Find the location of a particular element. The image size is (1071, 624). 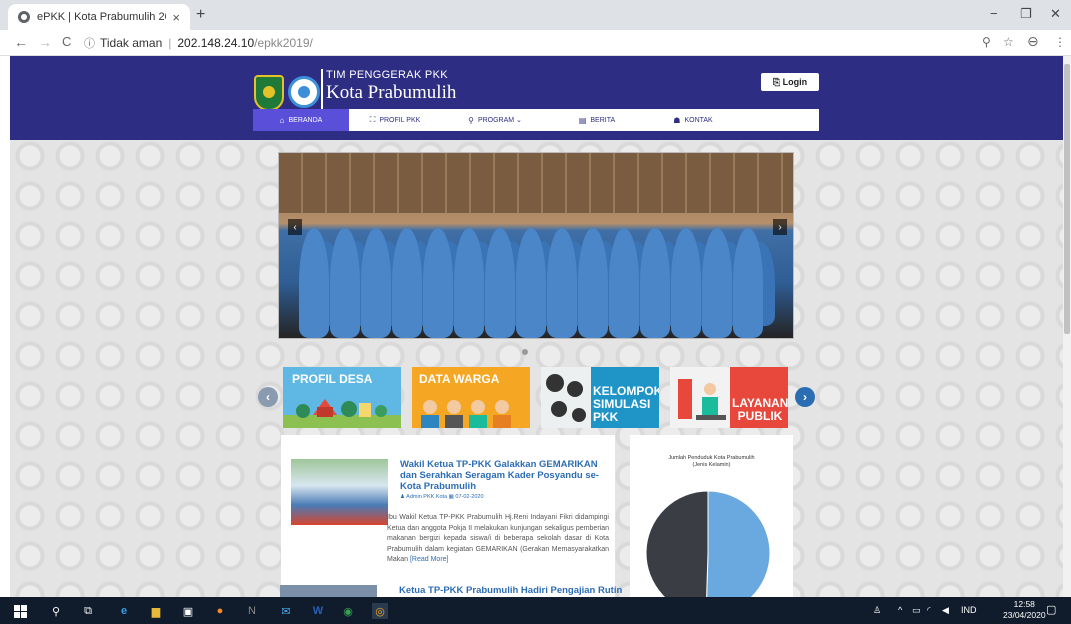

input-language: IND is located at coordinates (969, 610).